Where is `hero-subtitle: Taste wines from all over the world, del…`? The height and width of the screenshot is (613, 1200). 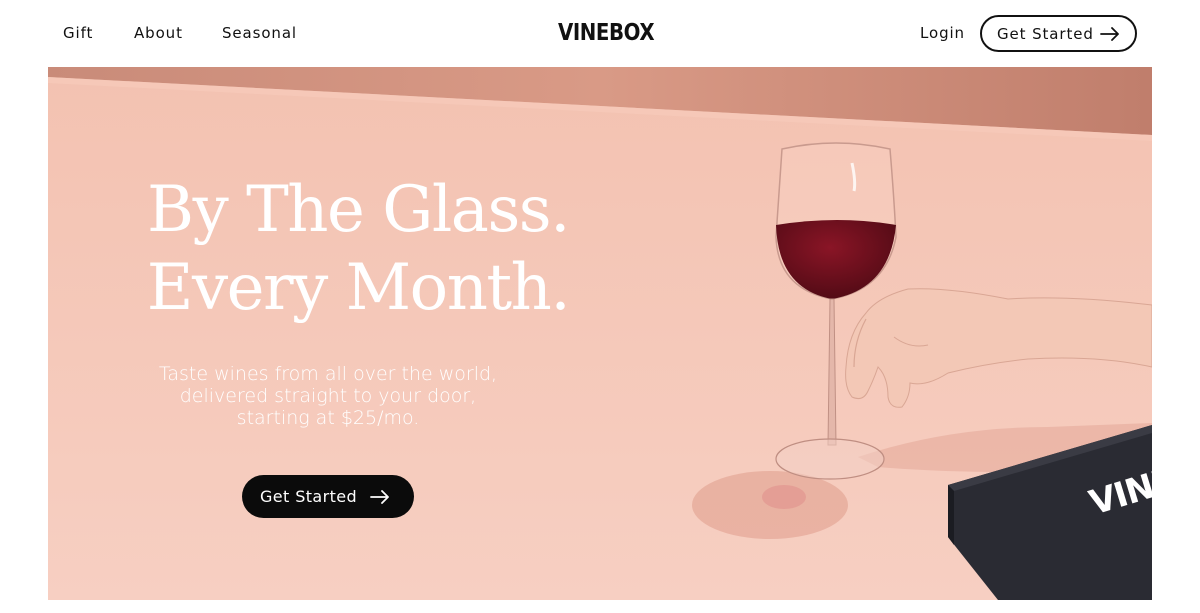
hero-subtitle: Taste wines from all over the world, del… is located at coordinates (328, 396).